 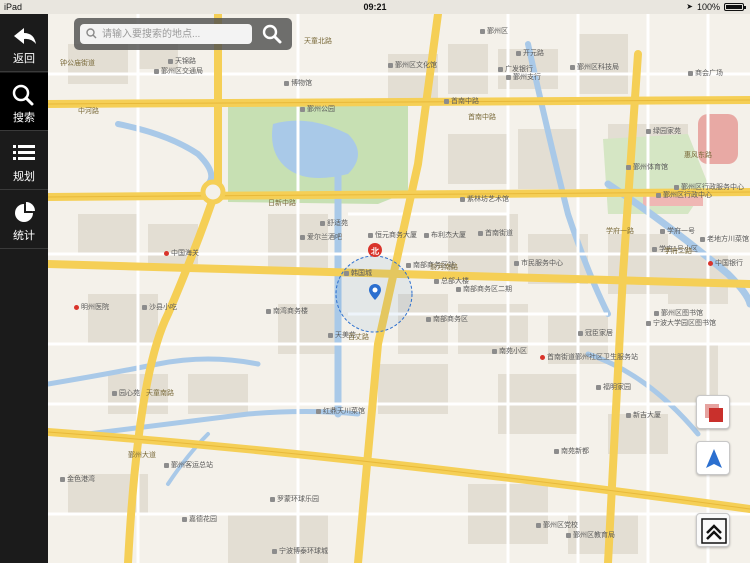 I want to click on map-poi-label: 首南街道, so click(x=495, y=234).